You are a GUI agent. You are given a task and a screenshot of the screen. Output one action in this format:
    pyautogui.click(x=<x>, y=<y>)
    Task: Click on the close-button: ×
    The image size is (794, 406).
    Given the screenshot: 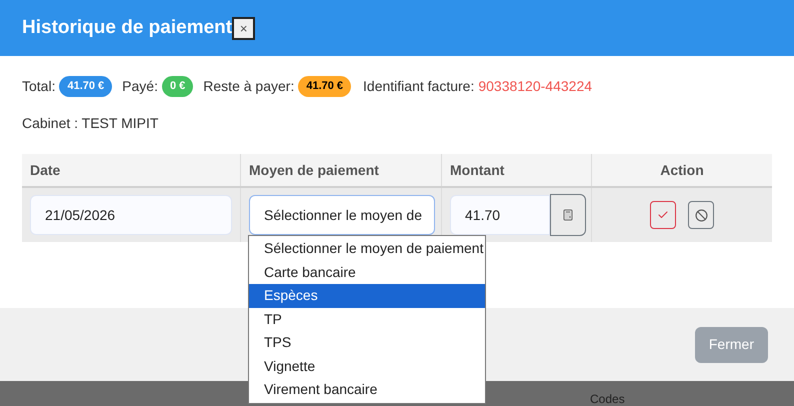 What is the action you would take?
    pyautogui.click(x=244, y=28)
    